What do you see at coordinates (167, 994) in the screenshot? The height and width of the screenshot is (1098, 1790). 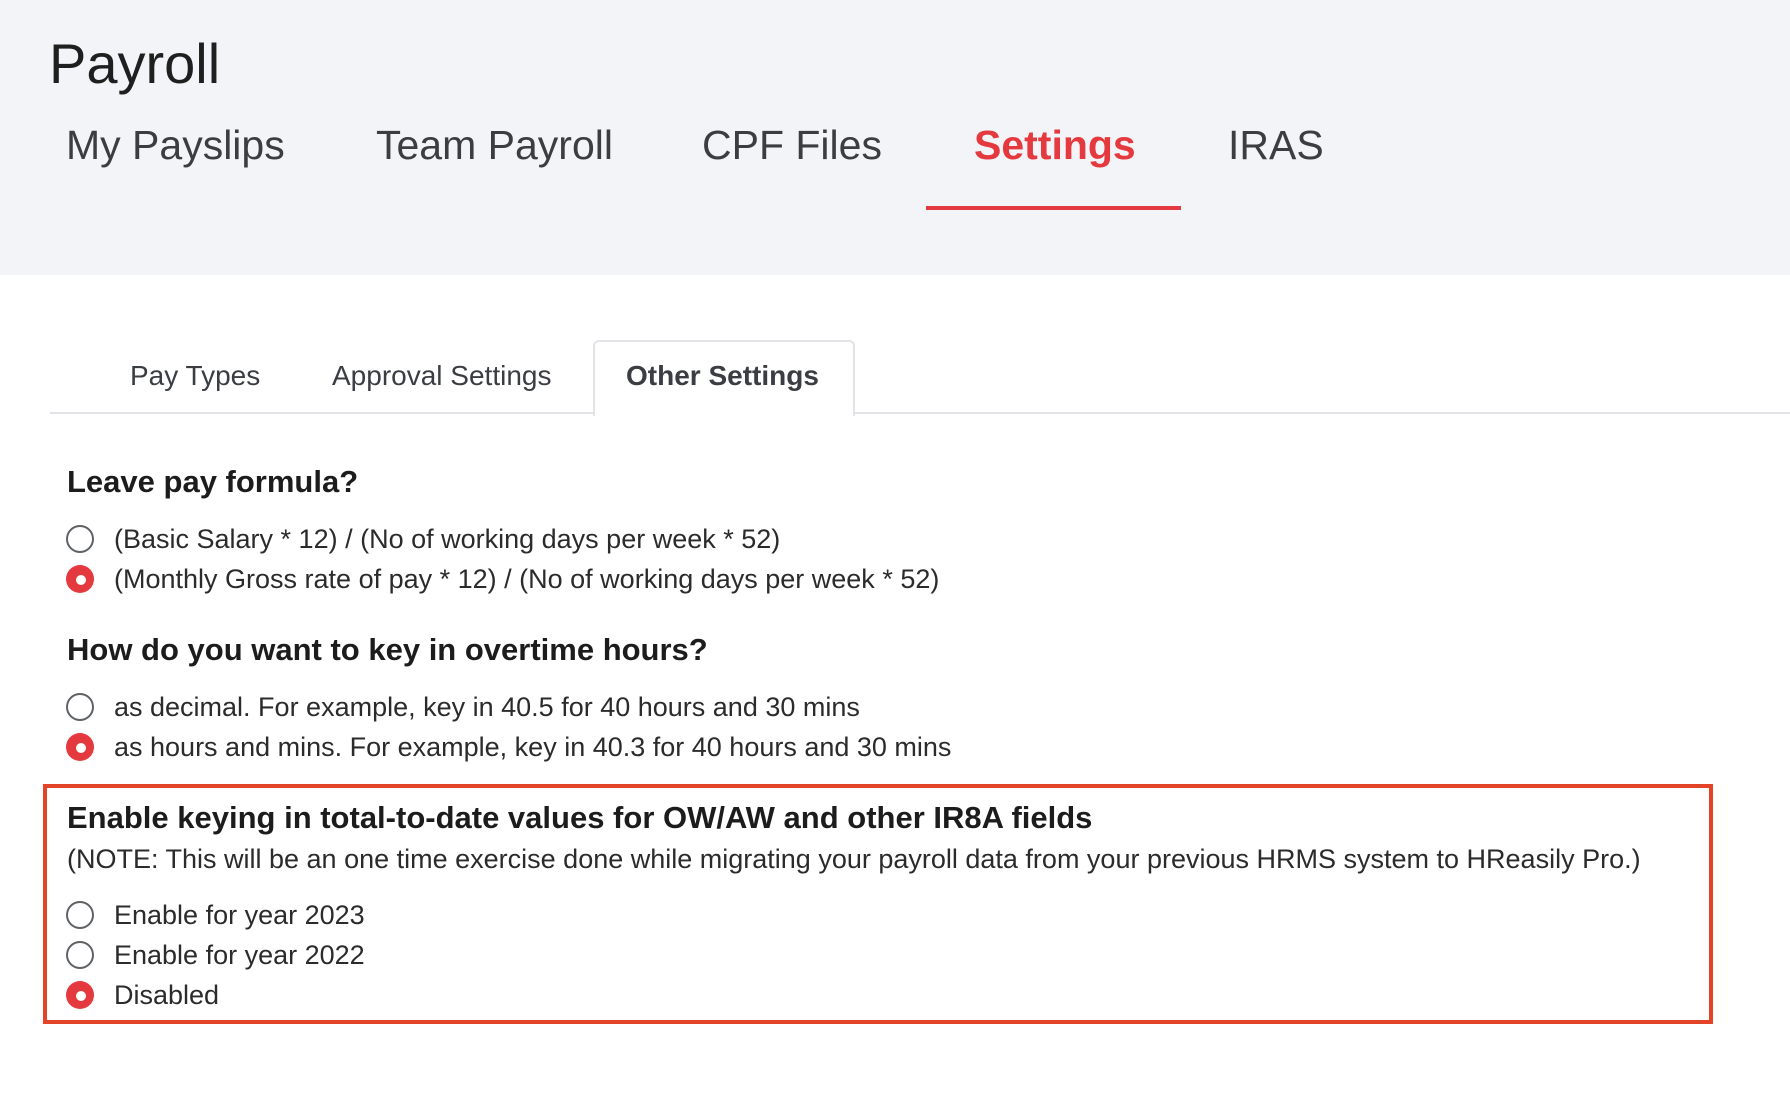 I see `option-label: Disabled` at bounding box center [167, 994].